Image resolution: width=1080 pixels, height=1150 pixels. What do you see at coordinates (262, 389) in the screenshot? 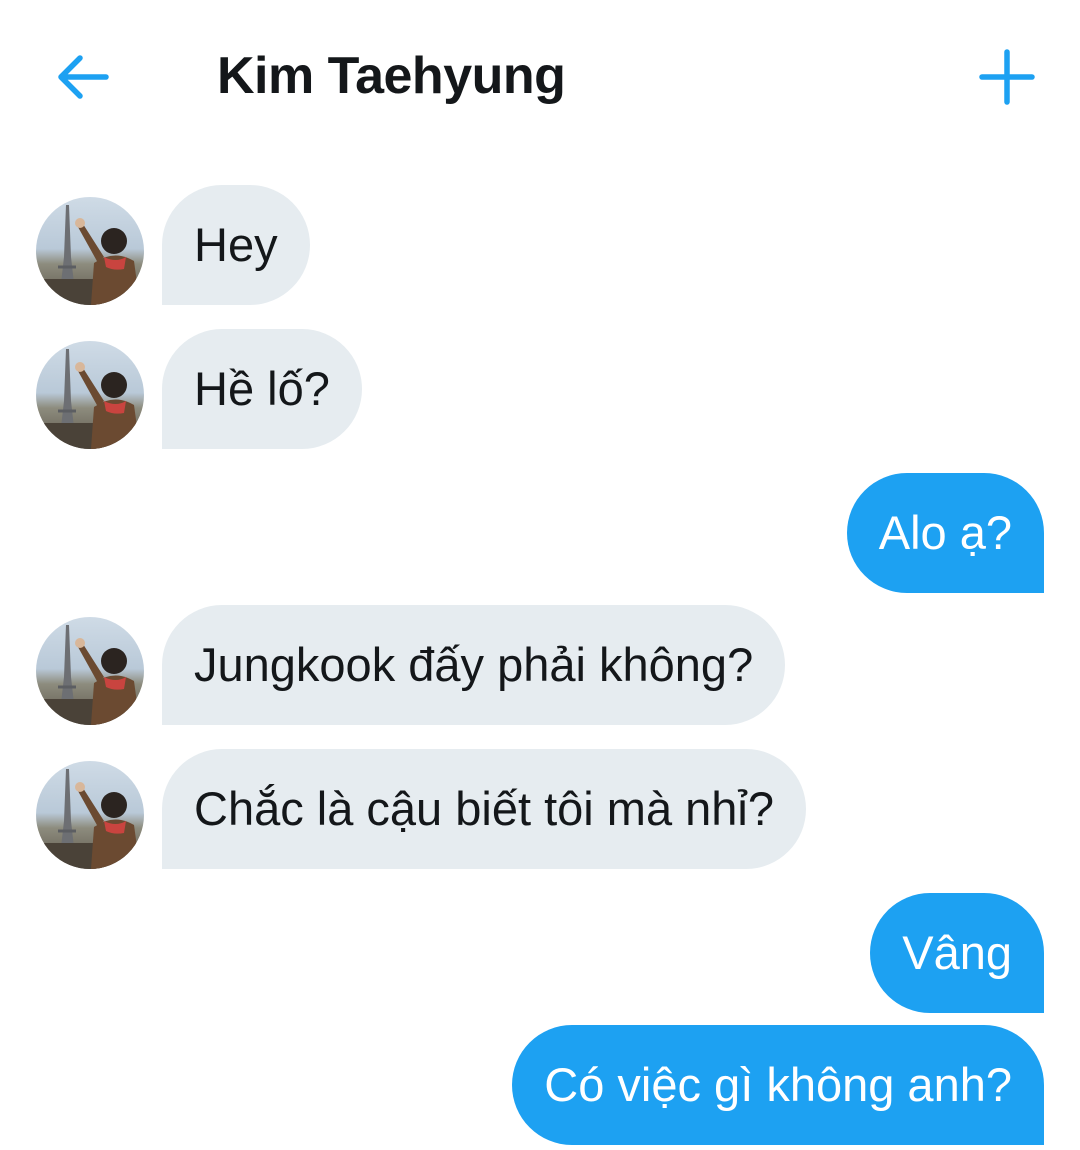
I see `incoming-message: Hề lố?` at bounding box center [262, 389].